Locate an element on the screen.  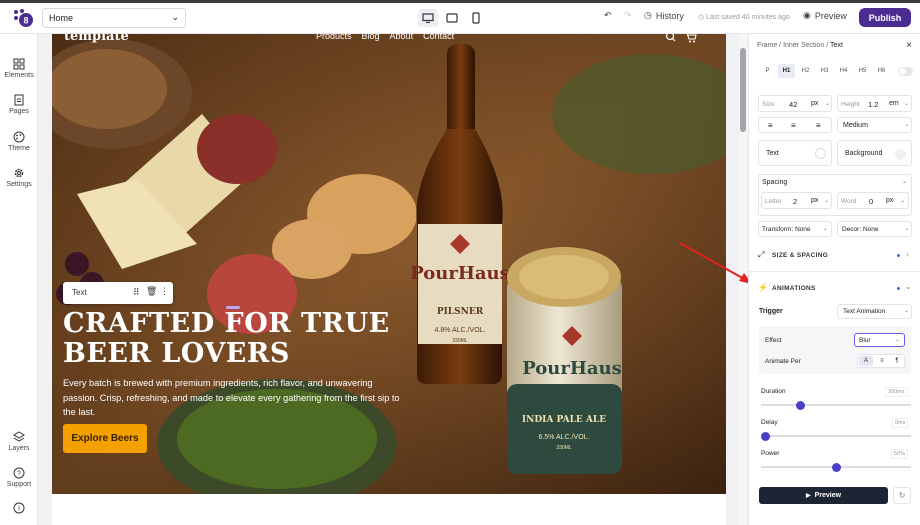
history-button: ◷ History is located at coordinates (664, 15).